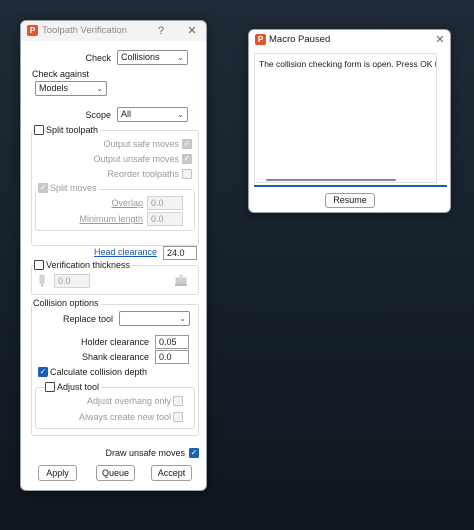  What do you see at coordinates (350, 186) in the screenshot?
I see `accent-divider` at bounding box center [350, 186].